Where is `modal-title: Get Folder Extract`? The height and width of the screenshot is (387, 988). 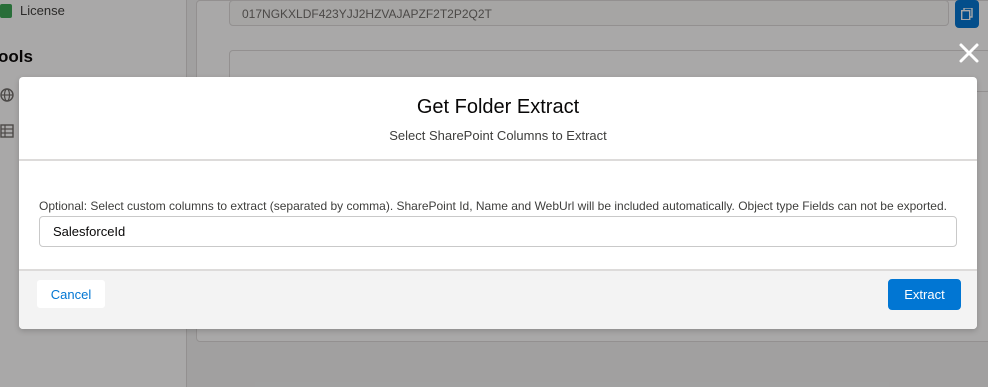 modal-title: Get Folder Extract is located at coordinates (498, 107).